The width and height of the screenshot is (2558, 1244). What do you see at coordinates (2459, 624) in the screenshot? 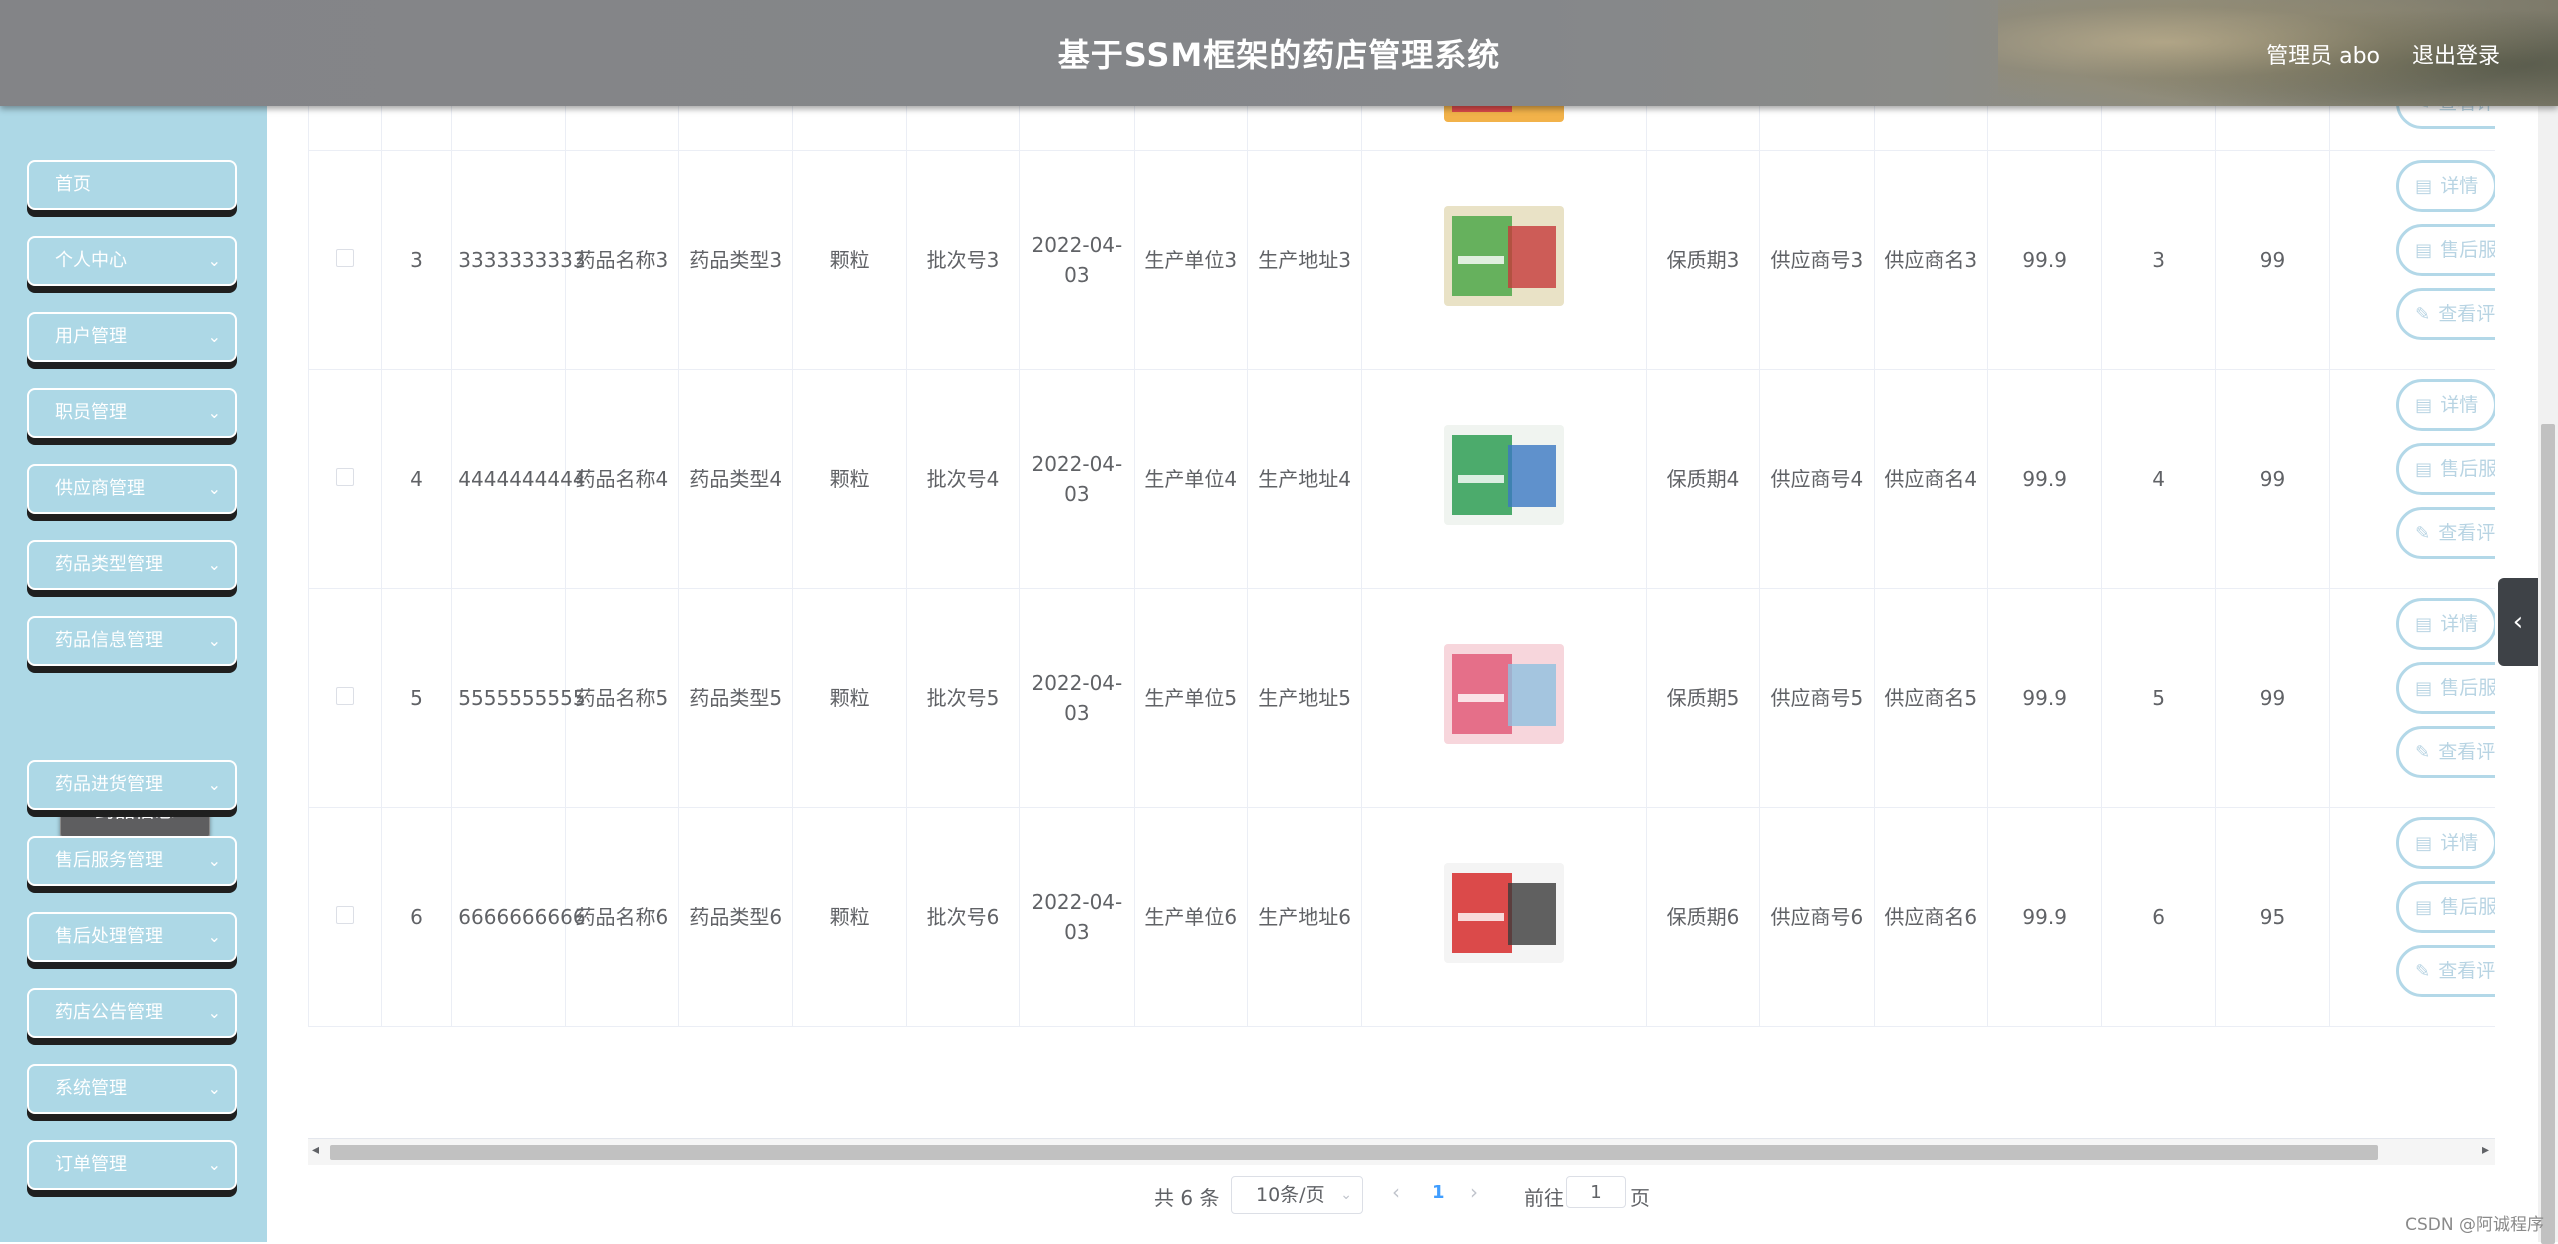
I see `button-label: 详情` at bounding box center [2459, 624].